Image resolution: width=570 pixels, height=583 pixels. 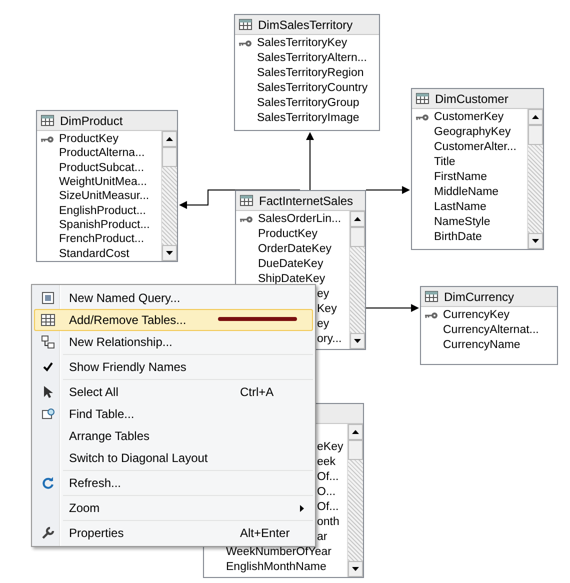 What do you see at coordinates (328, 522) in the screenshot?
I see `column-name: onth` at bounding box center [328, 522].